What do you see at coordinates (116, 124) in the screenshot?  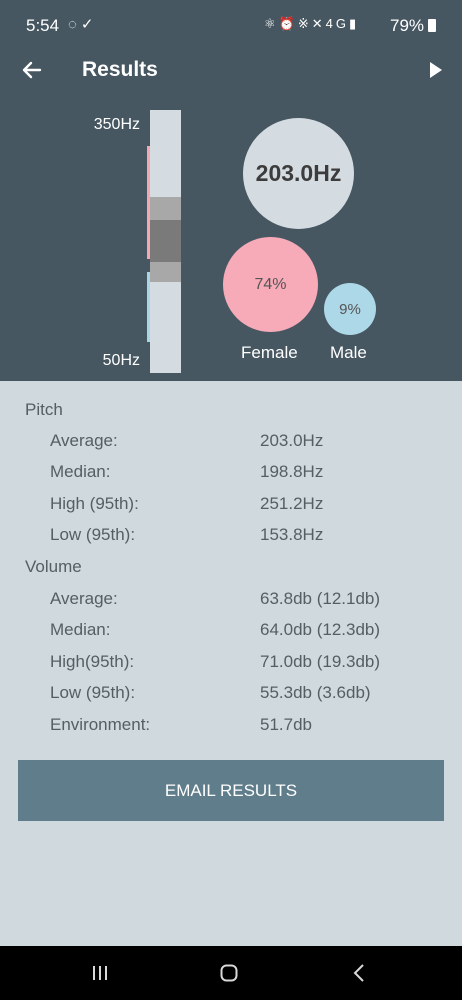 I see `scale-top-label: 350Hz` at bounding box center [116, 124].